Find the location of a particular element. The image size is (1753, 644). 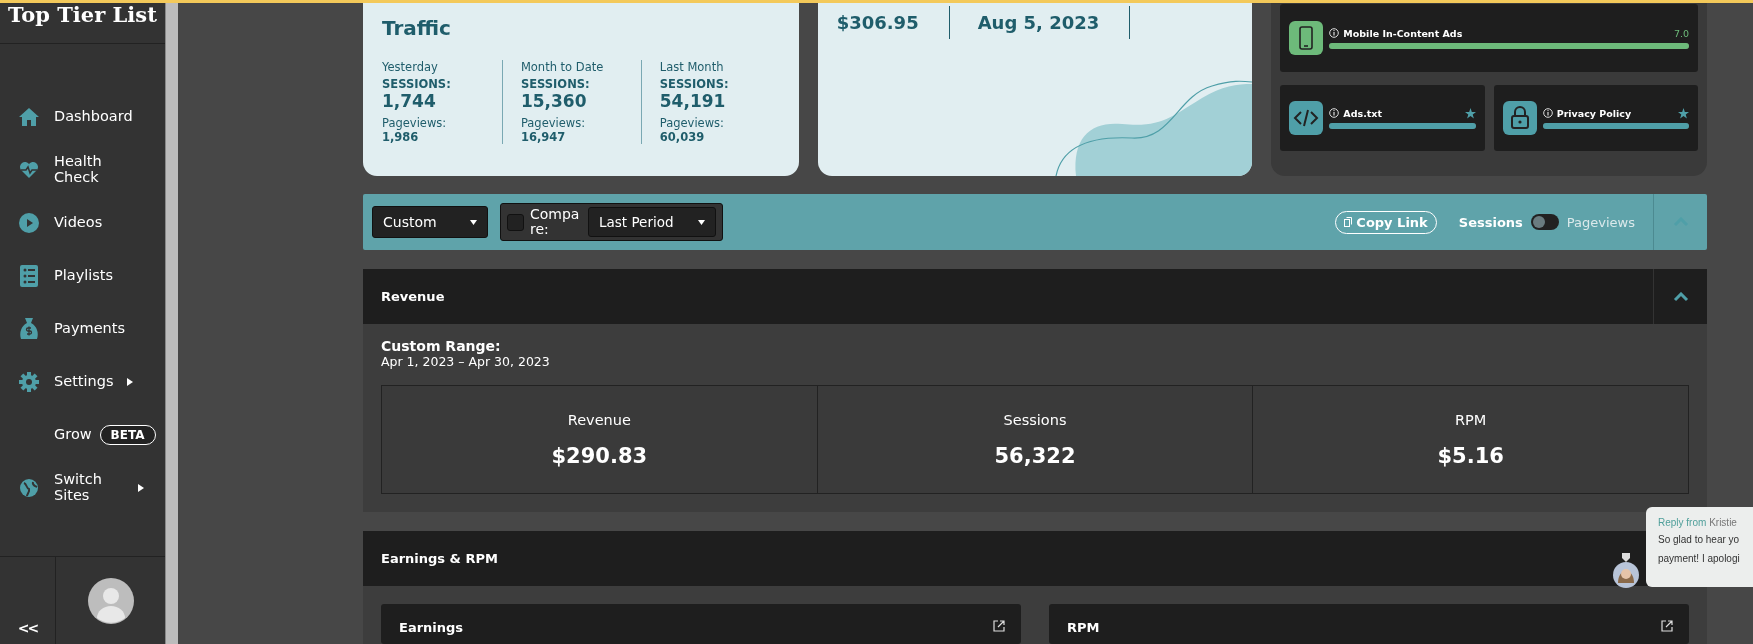

sidebar-item: Health Check is located at coordinates (82, 169).